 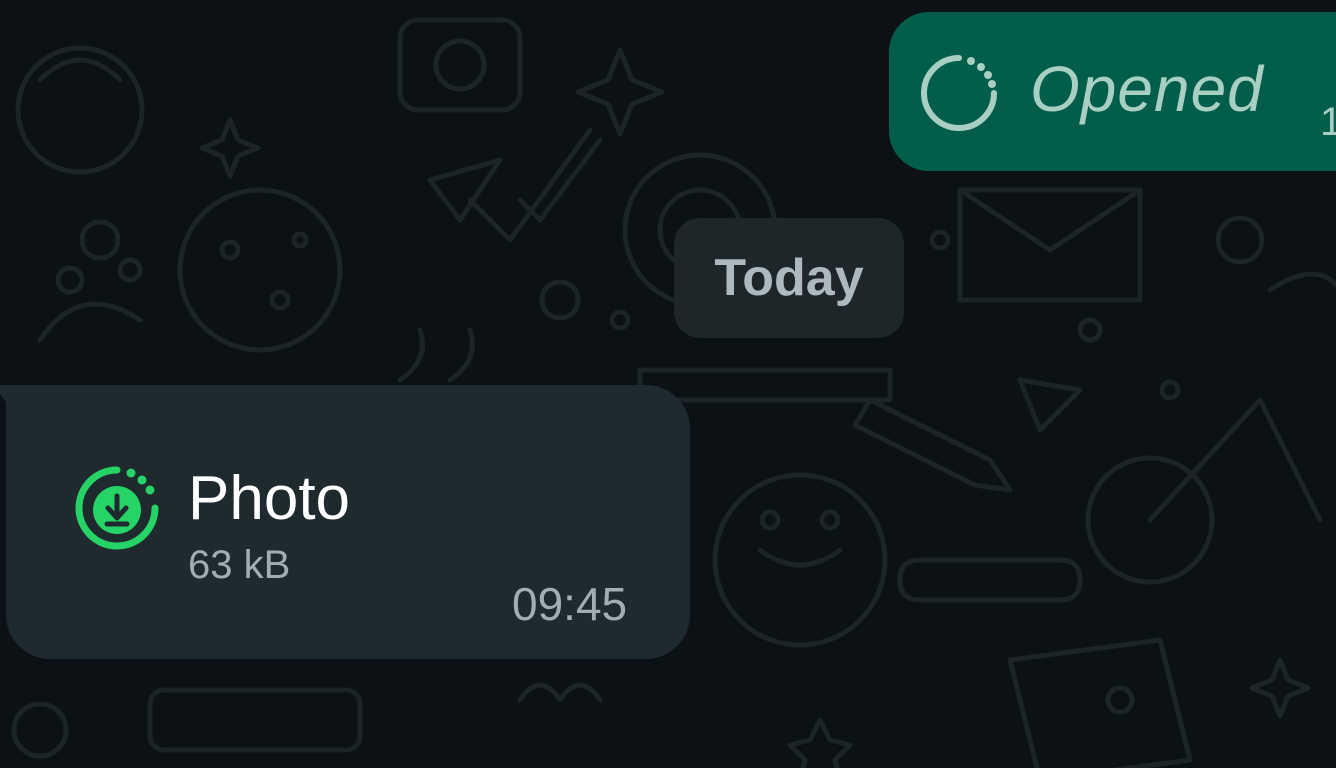 I want to click on download-icon, so click(x=117, y=508).